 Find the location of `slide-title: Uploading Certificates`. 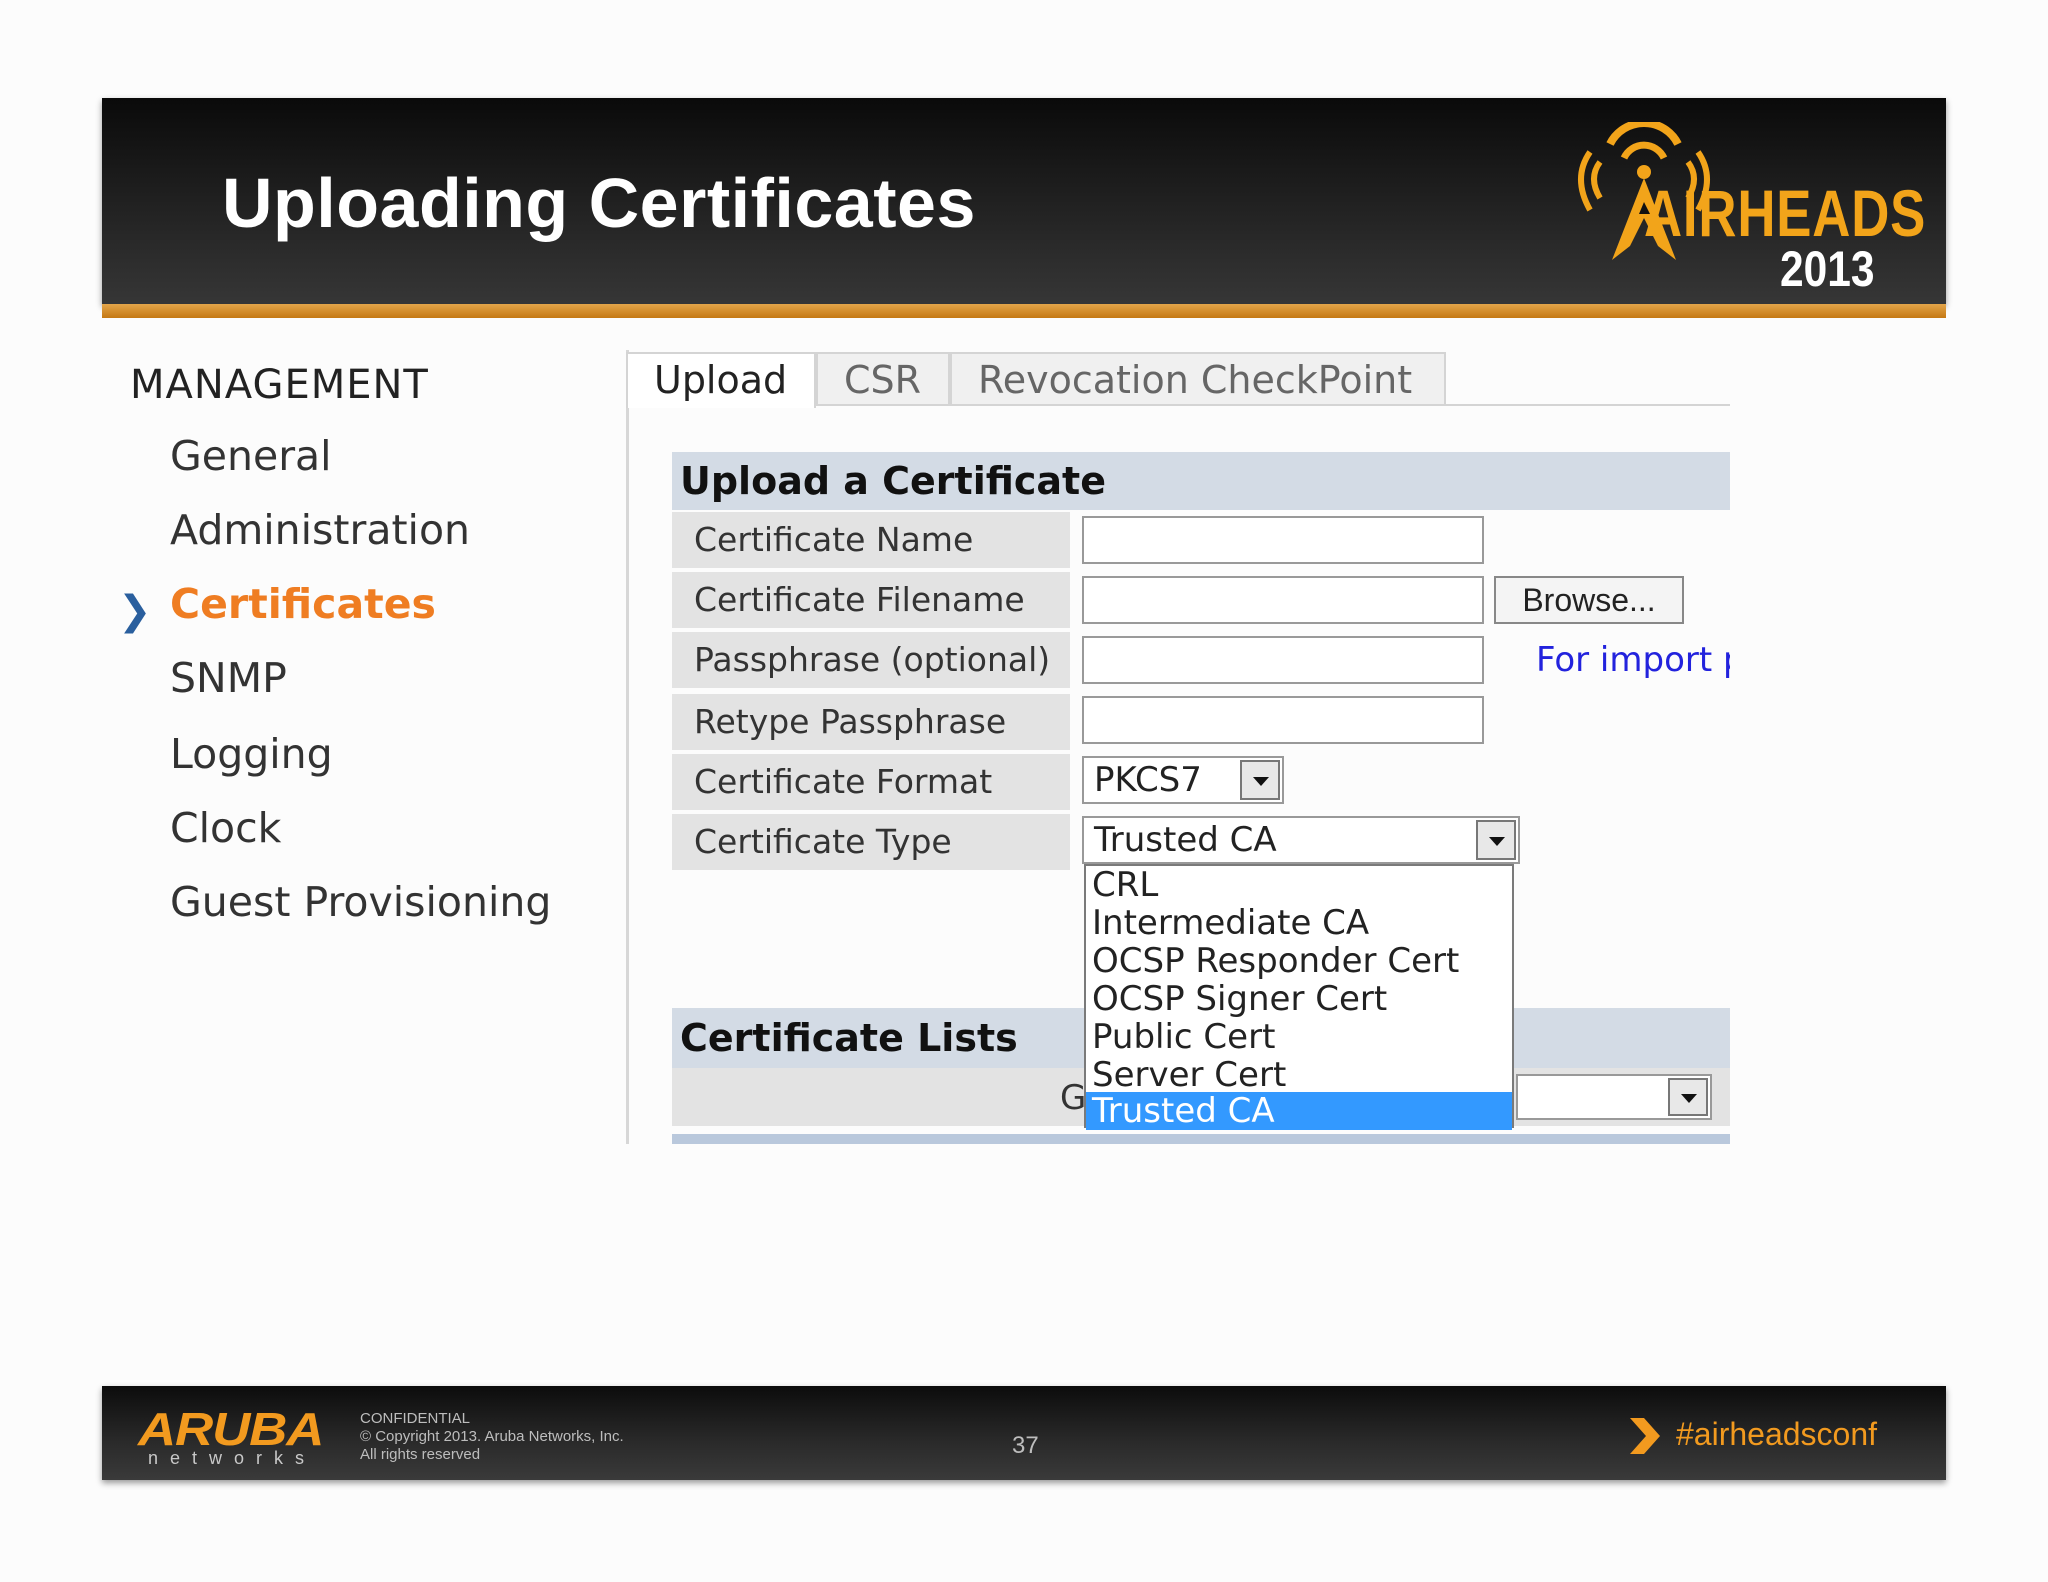

slide-title: Uploading Certificates is located at coordinates (599, 203).